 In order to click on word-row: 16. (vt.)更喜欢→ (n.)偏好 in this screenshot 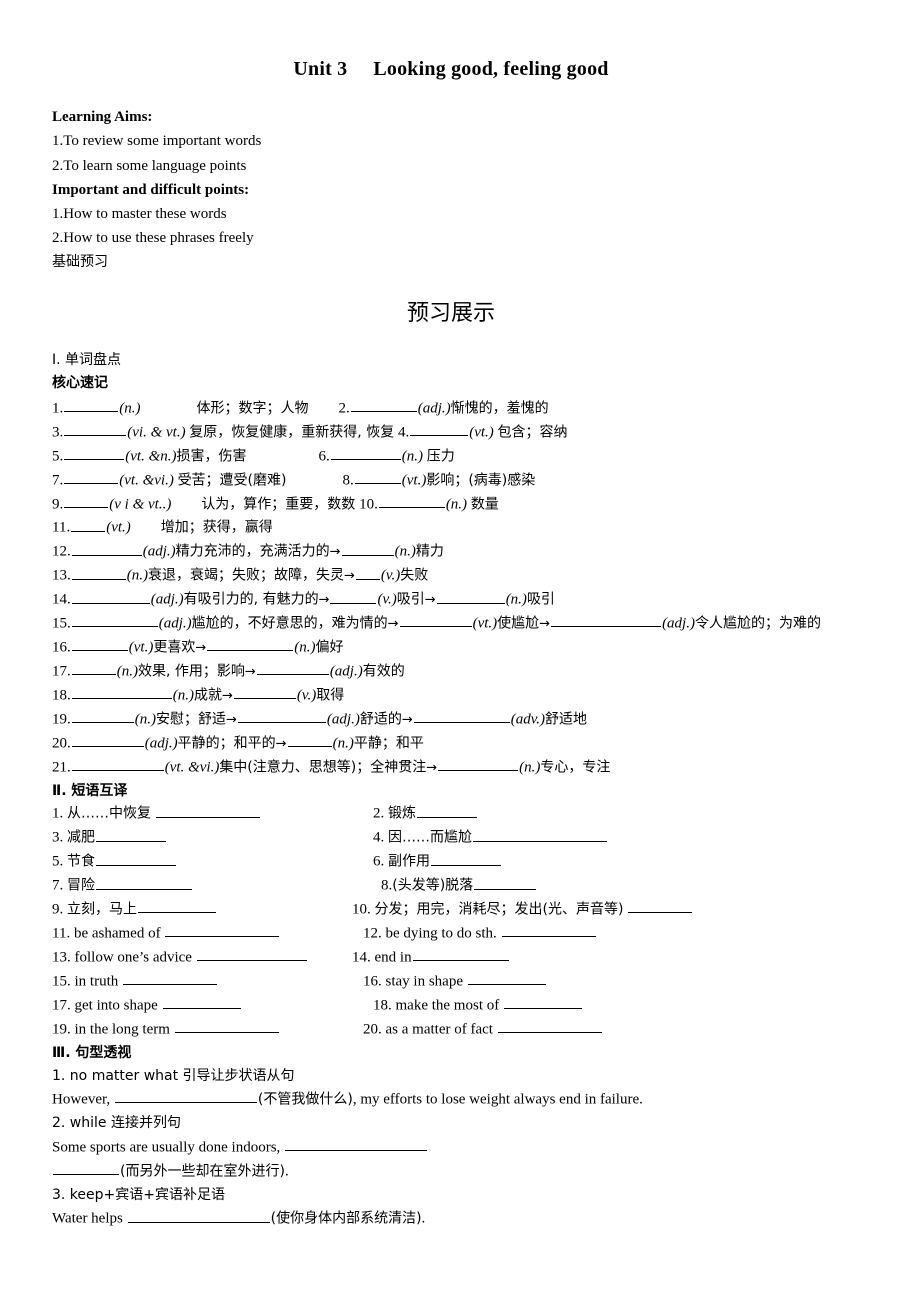, I will do `click(471, 648)`.